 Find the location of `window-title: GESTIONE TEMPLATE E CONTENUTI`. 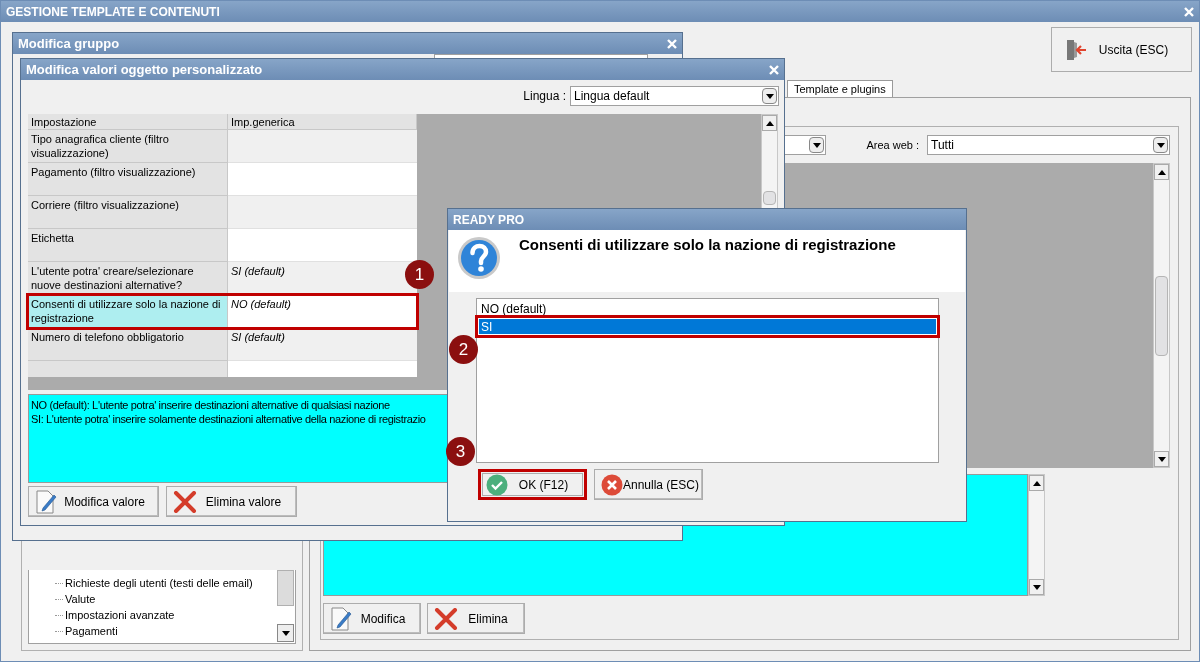

window-title: GESTIONE TEMPLATE E CONTENUTI is located at coordinates (113, 12).